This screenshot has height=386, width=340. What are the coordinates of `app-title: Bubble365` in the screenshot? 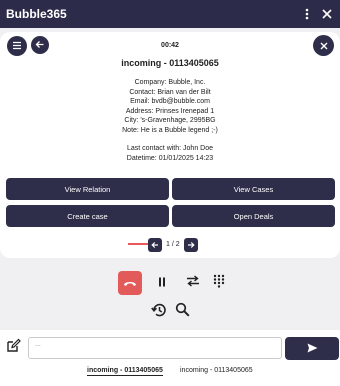 It's located at (36, 14).